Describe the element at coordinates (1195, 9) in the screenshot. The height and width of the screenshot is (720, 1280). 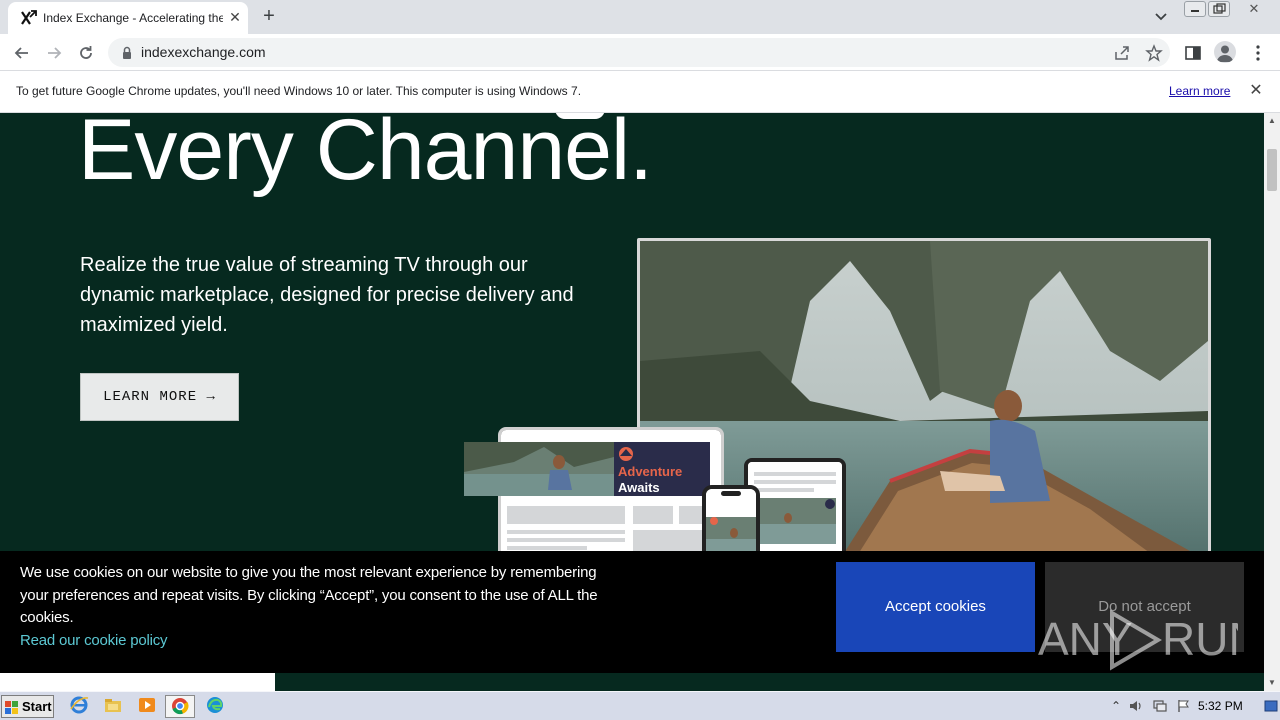
I see `window-minimize-button` at that location.